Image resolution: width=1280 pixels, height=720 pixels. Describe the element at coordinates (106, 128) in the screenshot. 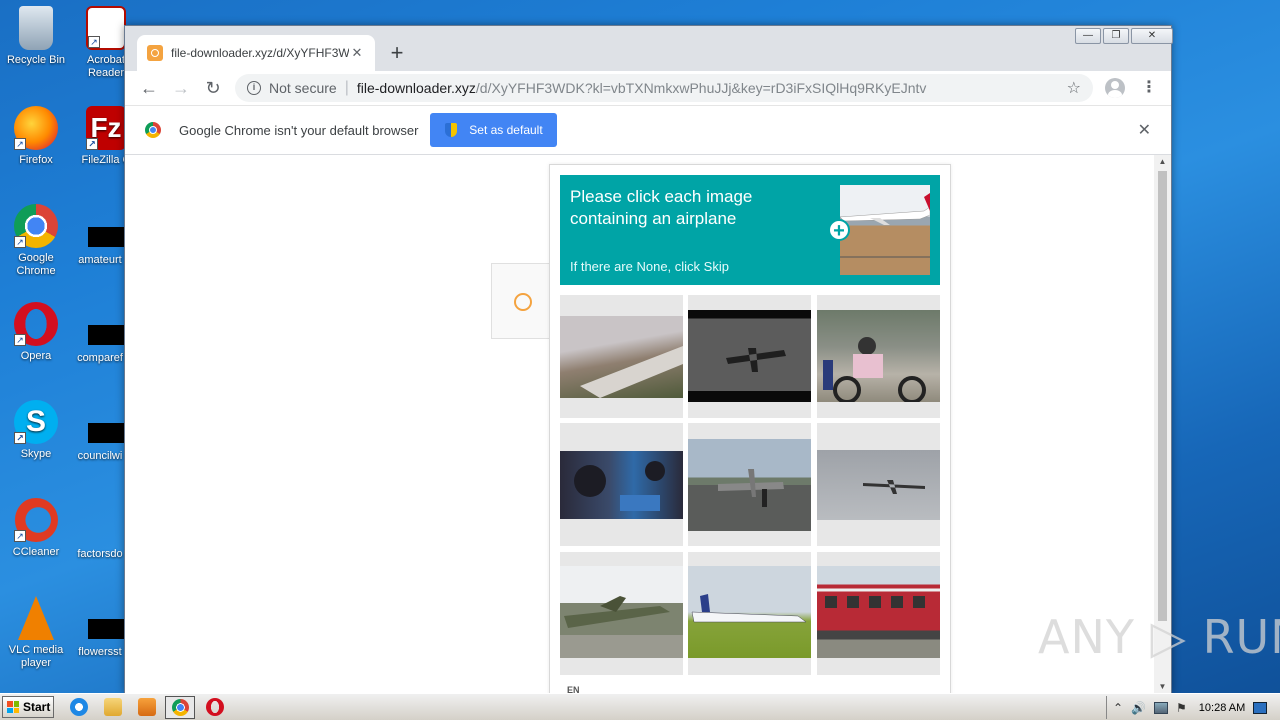

I see `filezilla-icon: Fz ↗` at that location.